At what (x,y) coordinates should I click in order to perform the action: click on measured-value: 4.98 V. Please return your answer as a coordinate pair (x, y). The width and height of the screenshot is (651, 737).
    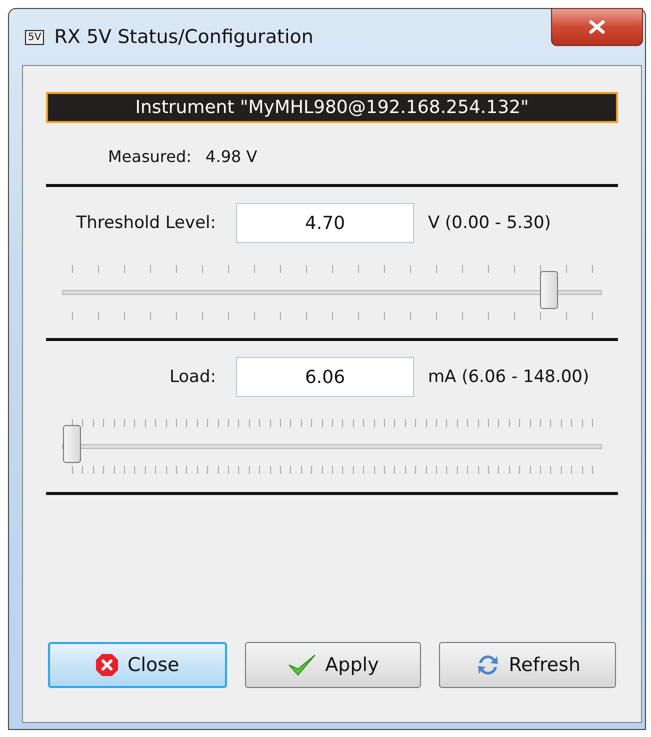
    Looking at the image, I should click on (232, 156).